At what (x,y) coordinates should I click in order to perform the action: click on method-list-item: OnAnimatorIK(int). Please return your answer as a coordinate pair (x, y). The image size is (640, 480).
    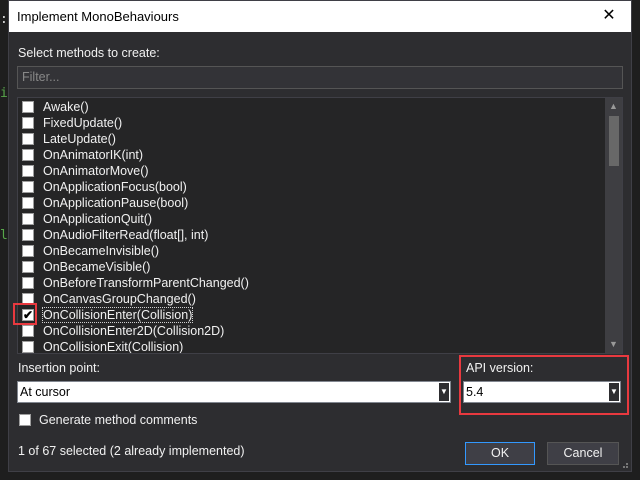
    Looking at the image, I should click on (320, 155).